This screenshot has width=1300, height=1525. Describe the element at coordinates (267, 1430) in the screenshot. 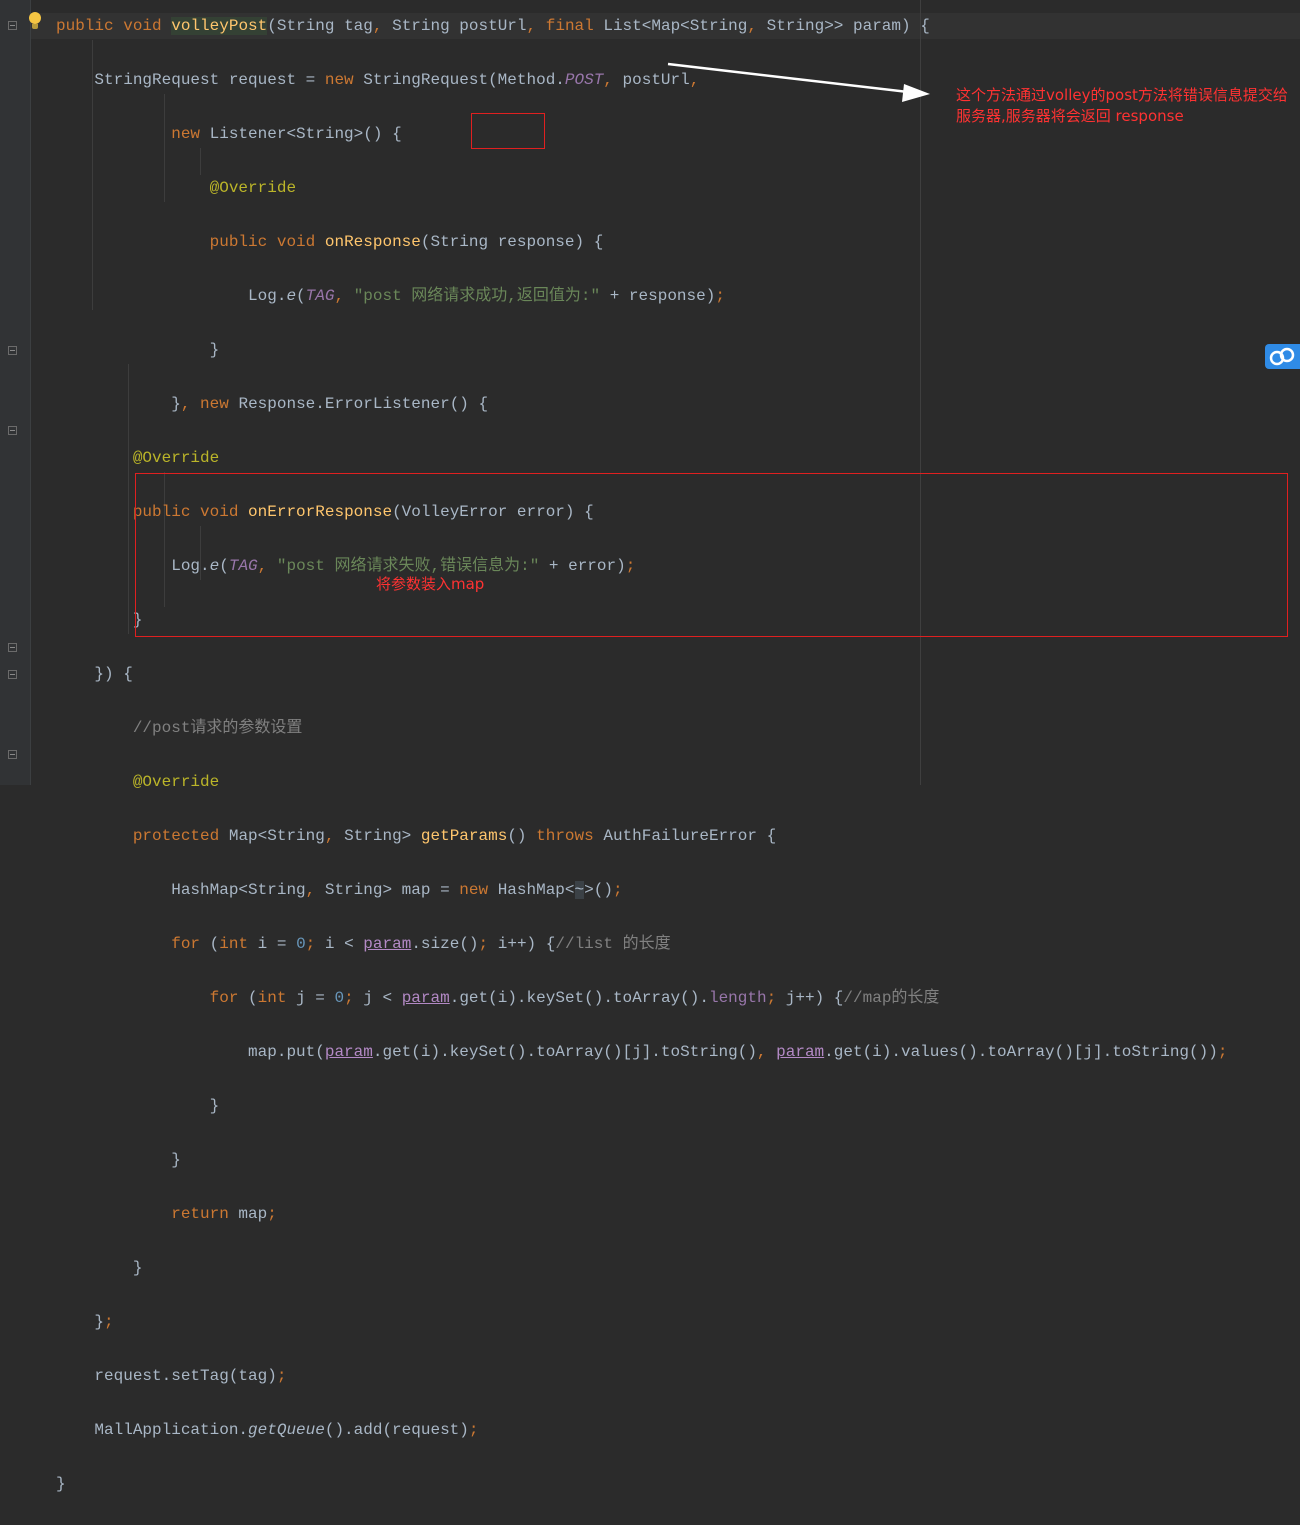

I see `code-line: MallApplication.getQueue().add(request);` at that location.